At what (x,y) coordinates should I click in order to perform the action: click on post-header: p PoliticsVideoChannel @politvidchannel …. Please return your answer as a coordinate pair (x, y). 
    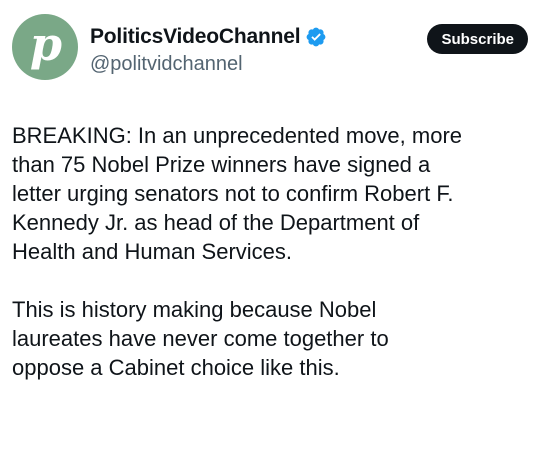
    Looking at the image, I should click on (270, 48).